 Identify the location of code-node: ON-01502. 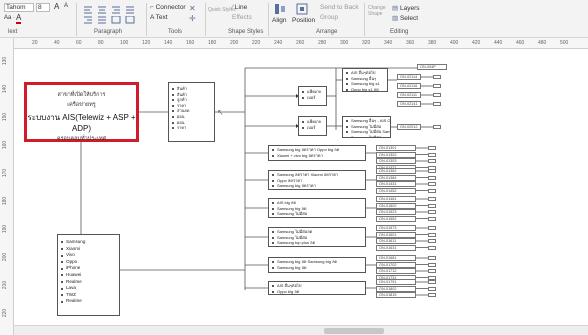
(396, 205).